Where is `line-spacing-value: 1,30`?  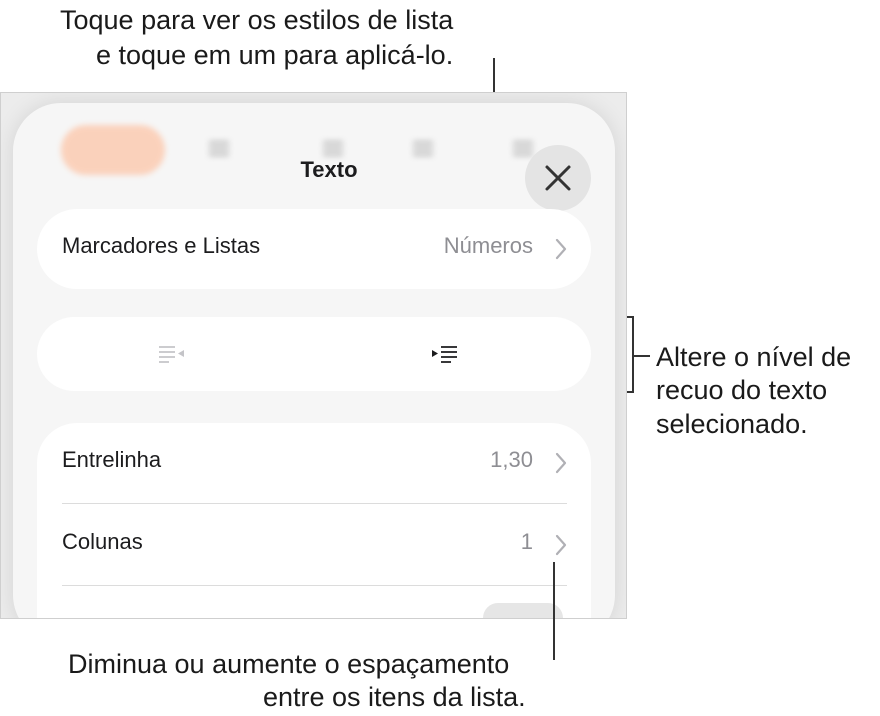
line-spacing-value: 1,30 is located at coordinates (511, 459).